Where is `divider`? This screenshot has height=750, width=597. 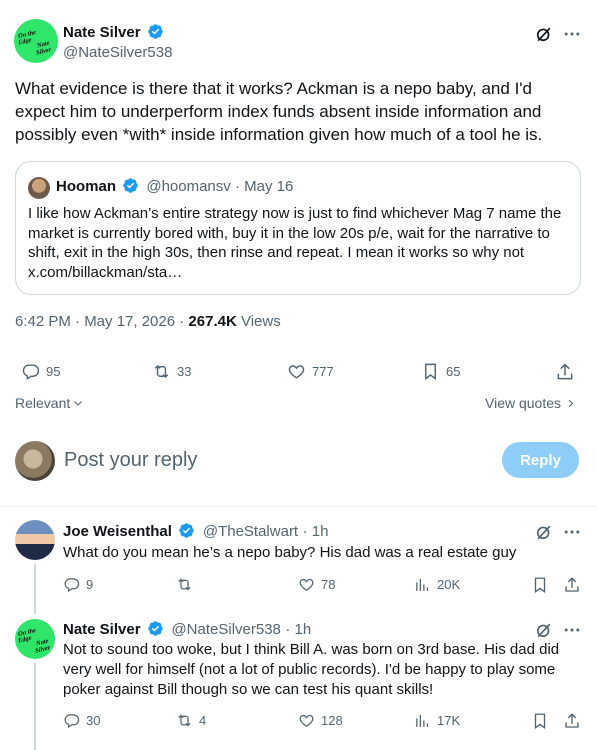
divider is located at coordinates (298, 506).